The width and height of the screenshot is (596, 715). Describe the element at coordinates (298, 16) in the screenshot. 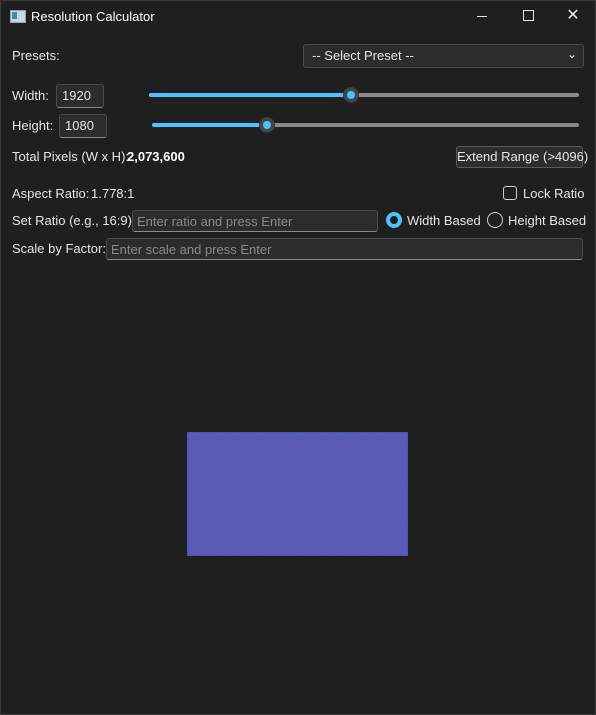

I see `title-bar: Resolution Calculator ✕` at that location.